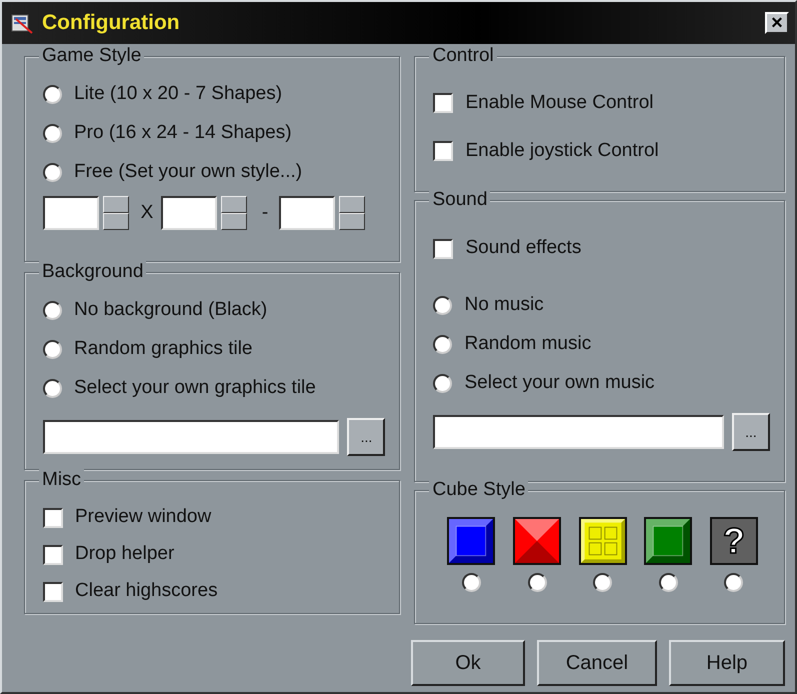 This screenshot has height=694, width=797. I want to click on option-label: Free (Set your own style...), so click(188, 172).